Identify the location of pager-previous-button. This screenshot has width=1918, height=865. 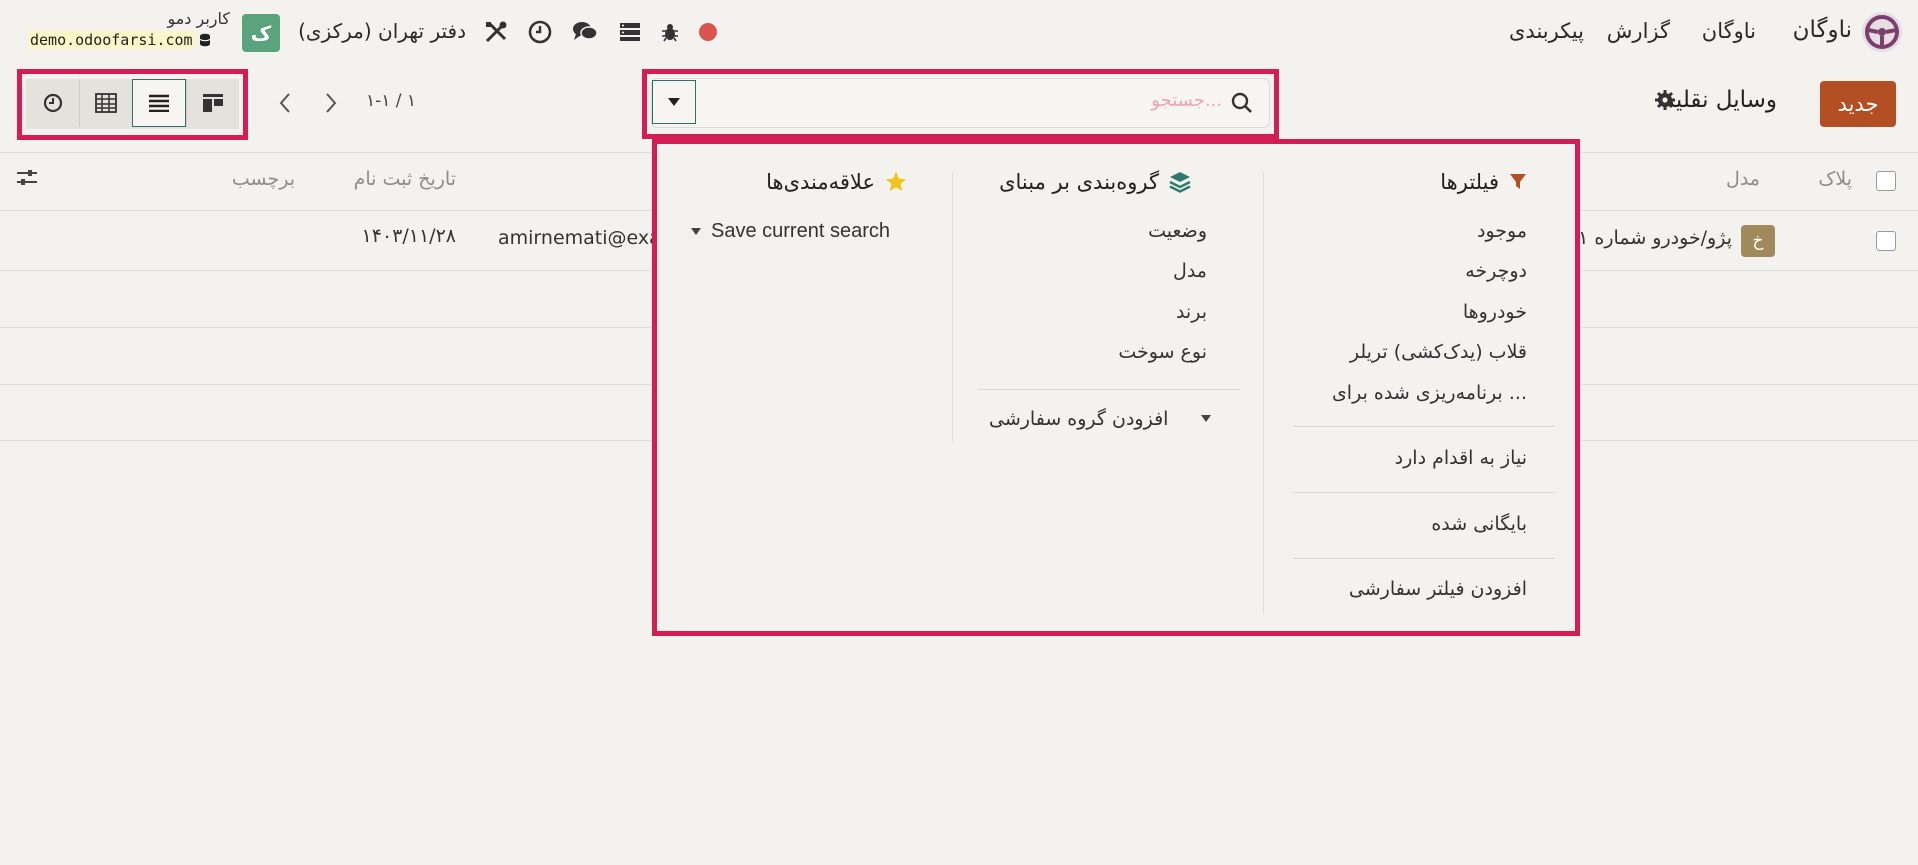
(285, 103).